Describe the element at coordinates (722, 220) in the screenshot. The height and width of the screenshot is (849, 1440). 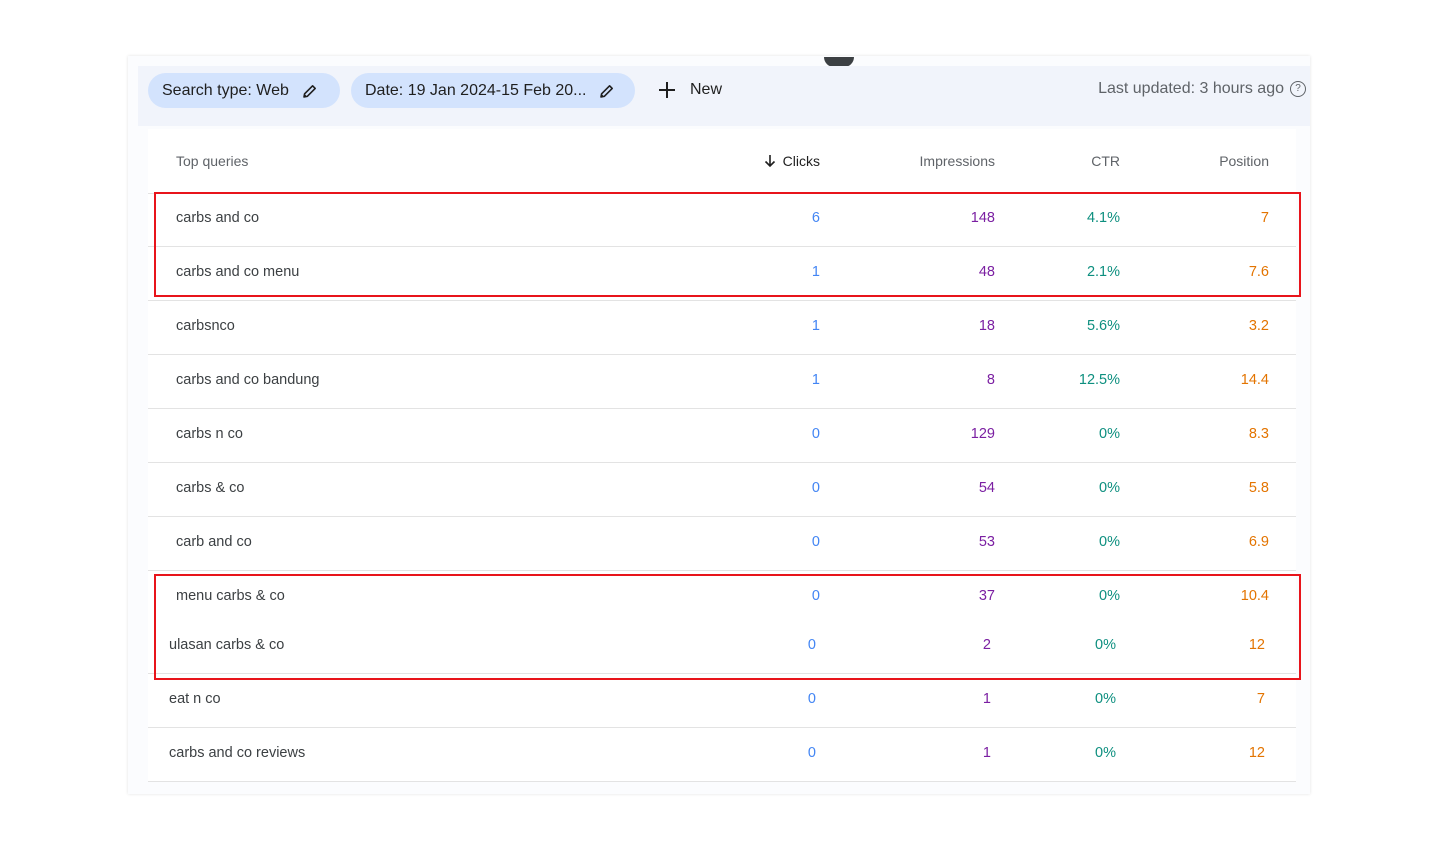
I see `table-row: carbs and co 6 148 4.1% 7` at that location.